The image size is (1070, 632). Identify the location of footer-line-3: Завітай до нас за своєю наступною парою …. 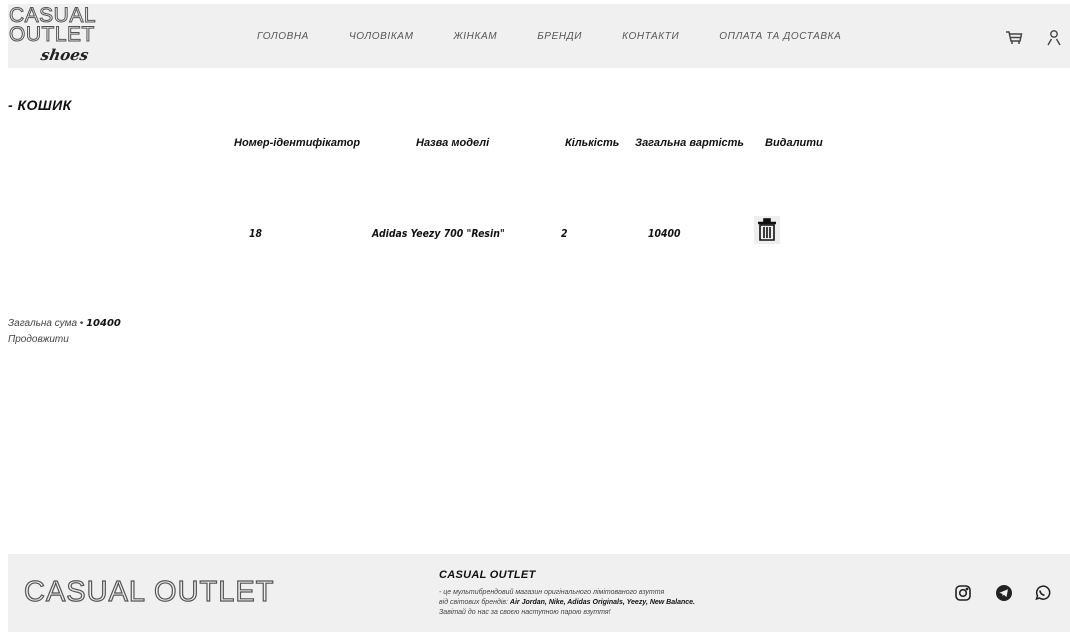
(525, 612).